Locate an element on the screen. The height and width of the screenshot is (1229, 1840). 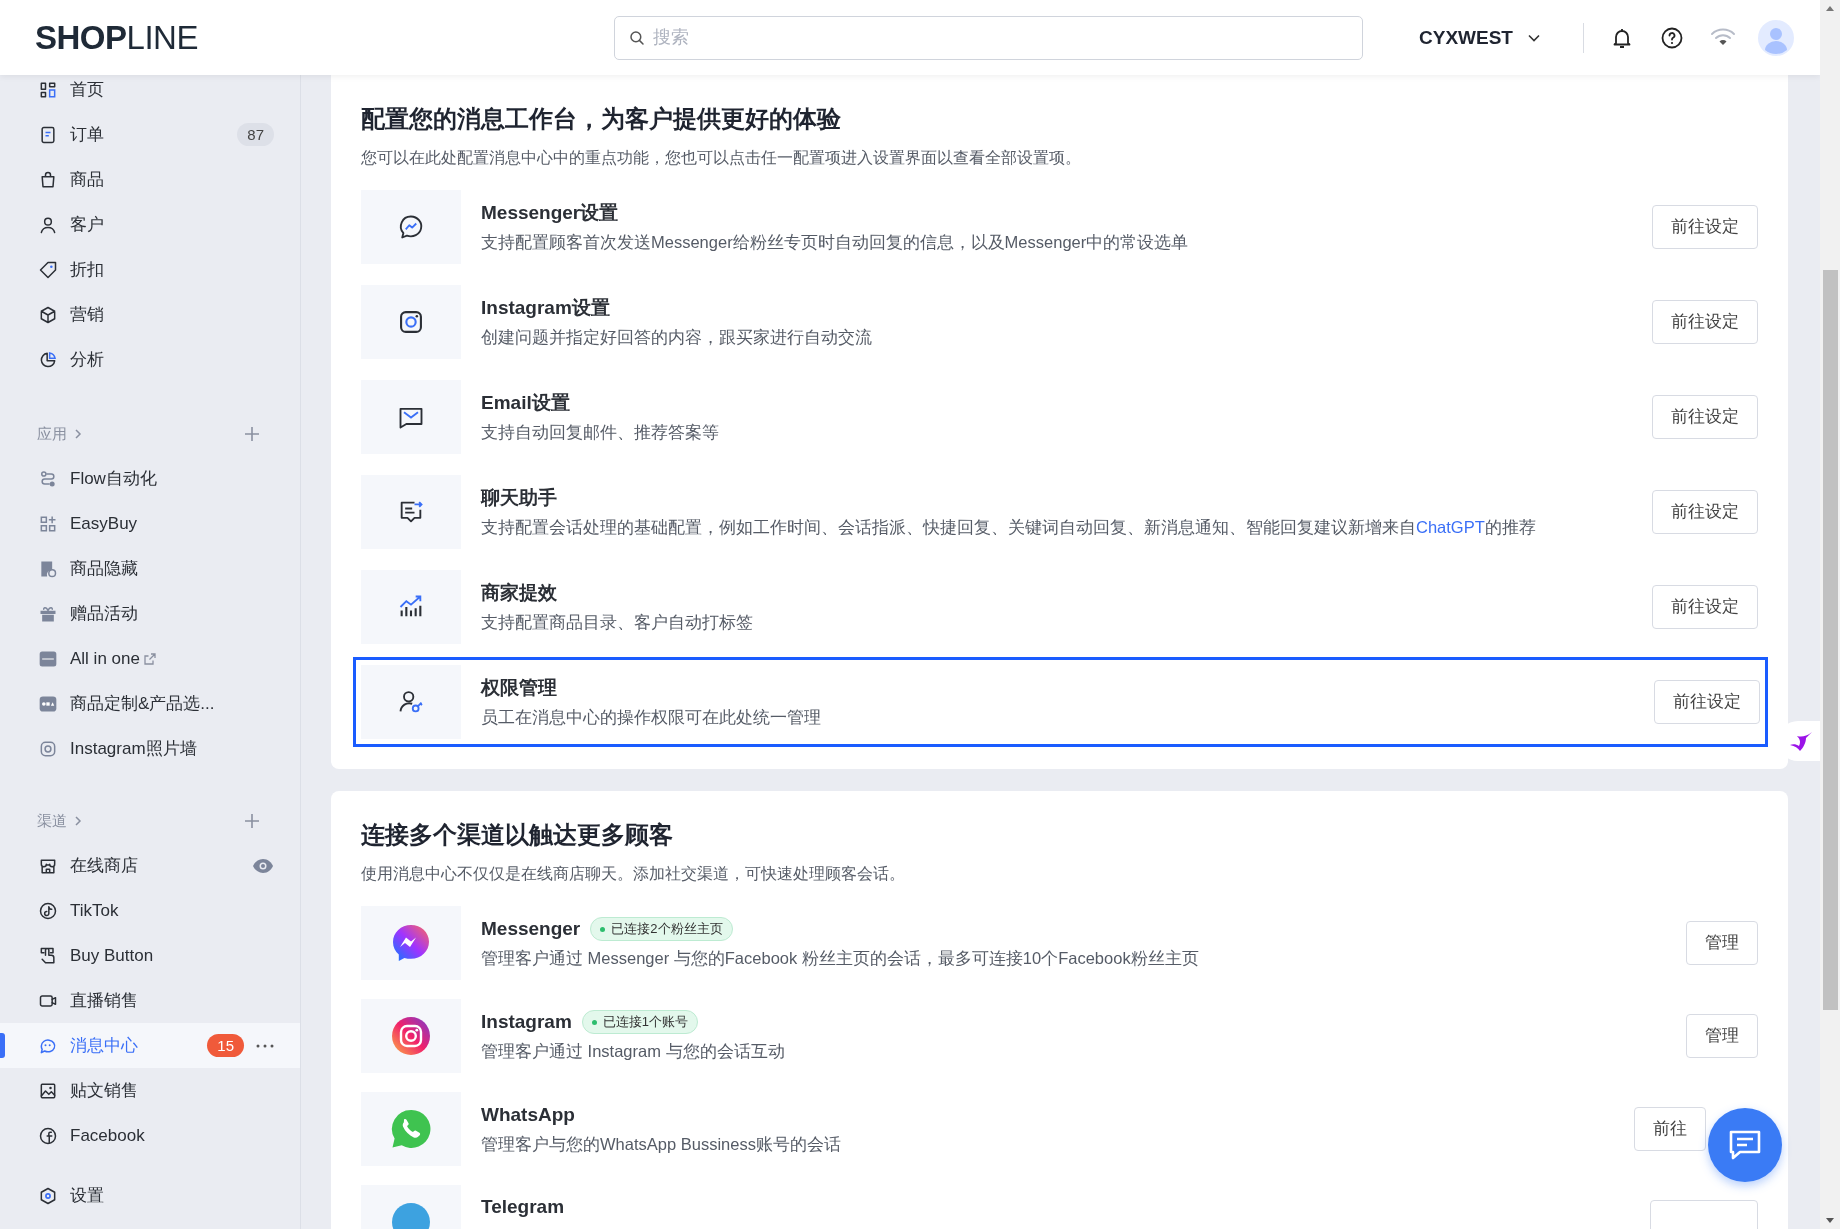
shopline-logo: SHOPLINE is located at coordinates (324, 37).